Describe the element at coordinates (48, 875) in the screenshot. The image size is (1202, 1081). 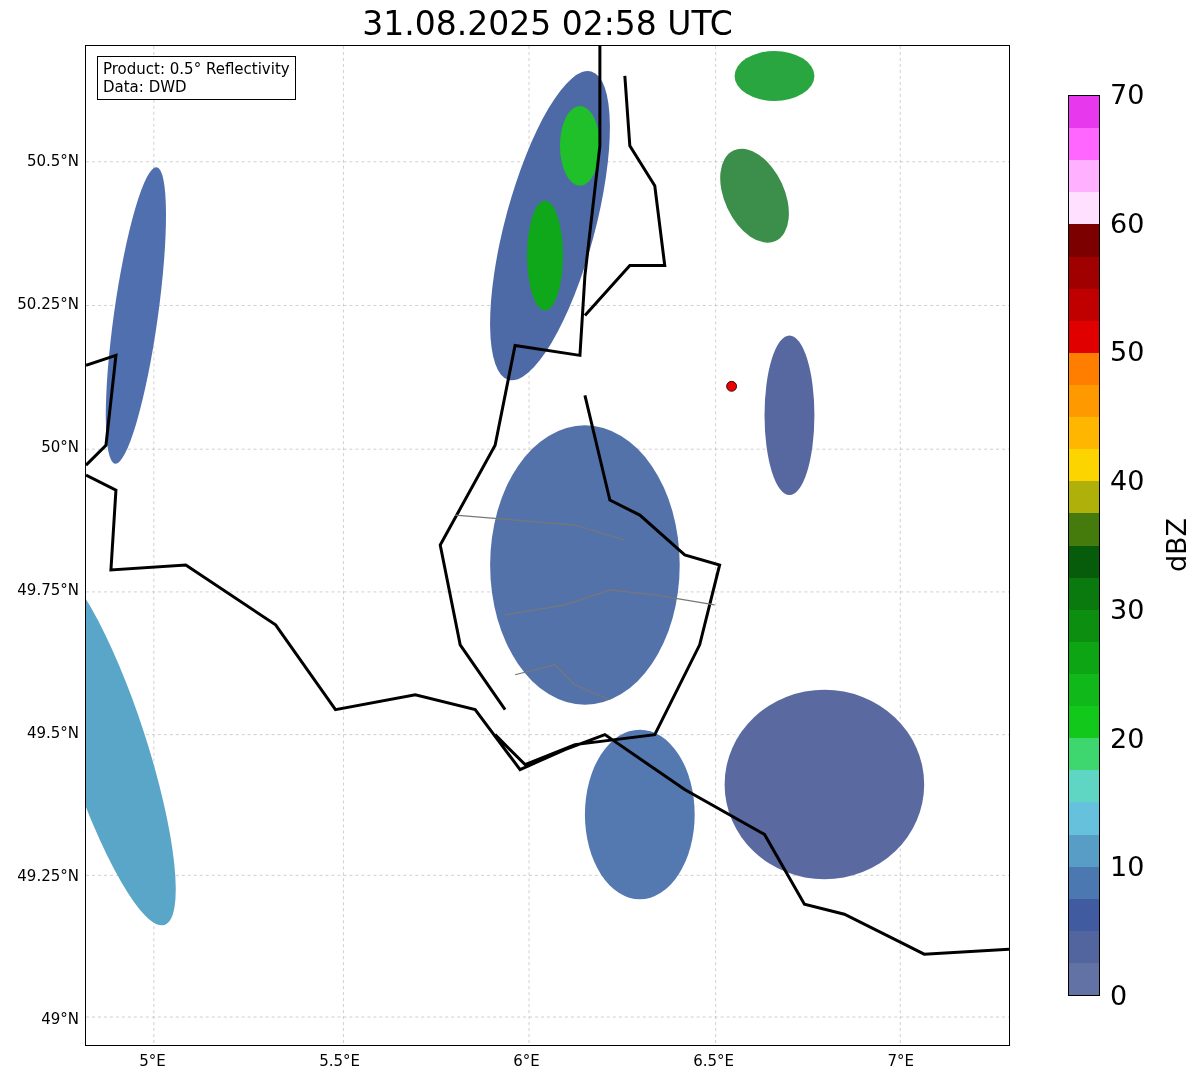
I see `axis-tick-label: 49.25°N` at that location.